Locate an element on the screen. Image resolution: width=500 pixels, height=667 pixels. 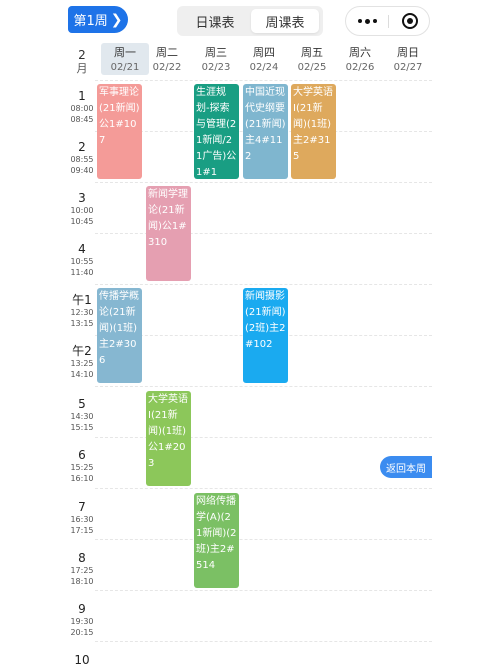
period-number: 3 is located at coordinates (82, 198).